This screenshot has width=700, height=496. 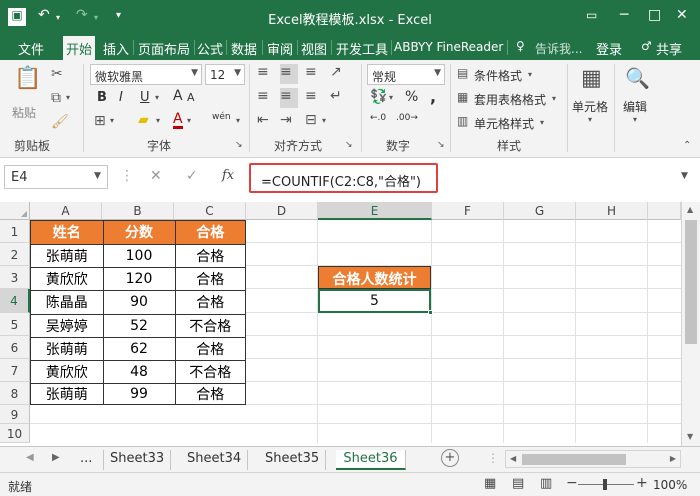 What do you see at coordinates (462, 73) in the screenshot?
I see `conditional-formatting-icon: ▤` at bounding box center [462, 73].